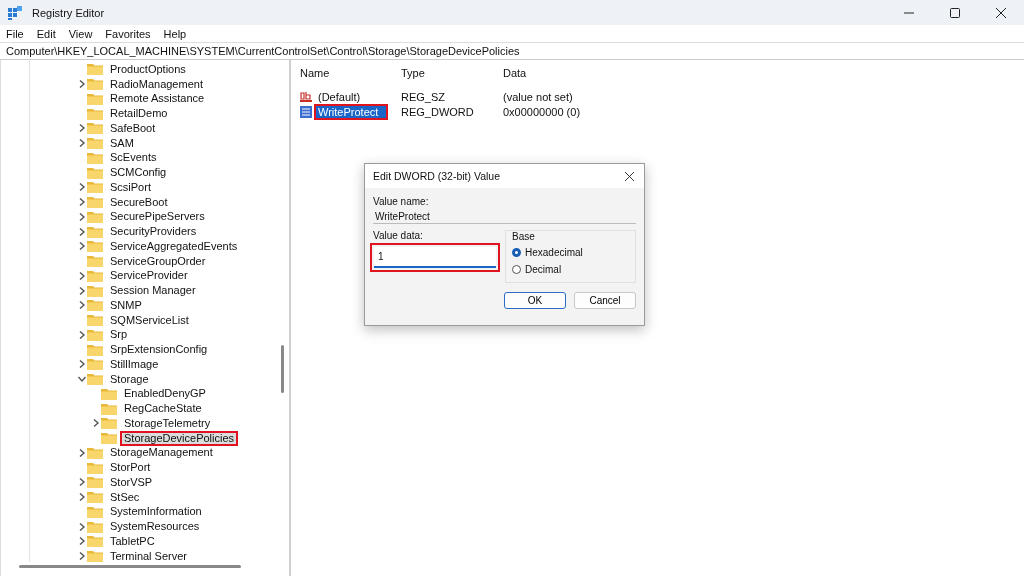 This screenshot has height=576, width=1024. What do you see at coordinates (504, 217) in the screenshot?
I see `value-name-field: WriteProtect` at bounding box center [504, 217].